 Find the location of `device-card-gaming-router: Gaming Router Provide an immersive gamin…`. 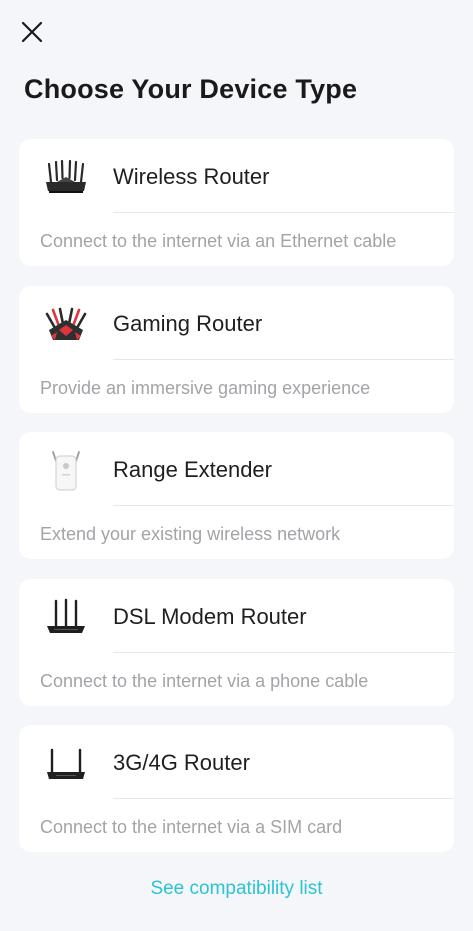

device-card-gaming-router: Gaming Router Provide an immersive gamin… is located at coordinates (236, 349).